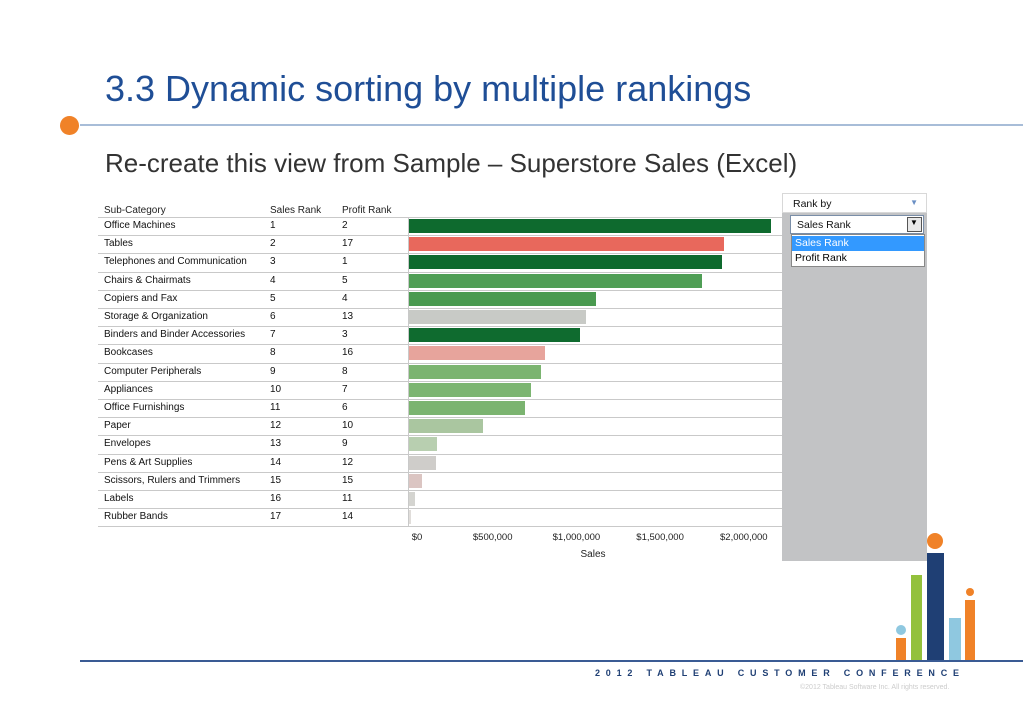 This screenshot has width=1023, height=708. Describe the element at coordinates (417, 538) in the screenshot. I see `x-tick-label: $0` at that location.